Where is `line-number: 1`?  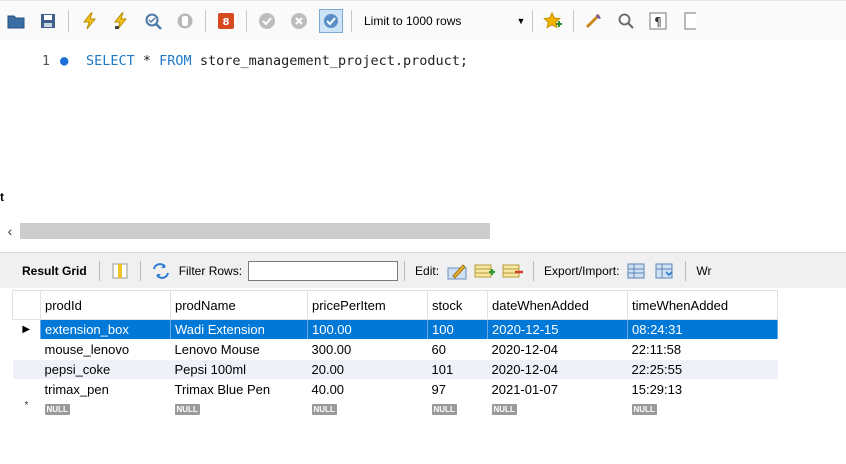
line-number: 1 is located at coordinates (45, 61).